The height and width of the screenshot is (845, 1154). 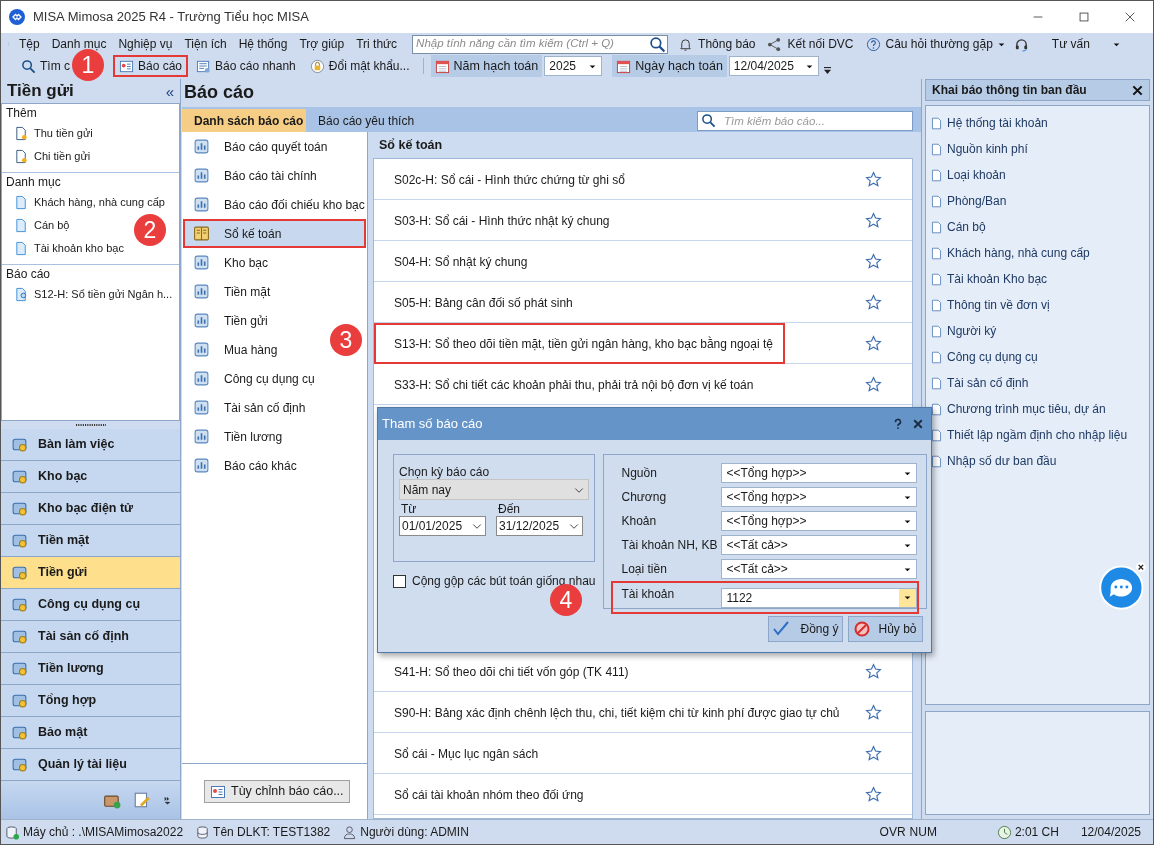 I want to click on report-category: Báo cáo tài chính, so click(x=253, y=175).